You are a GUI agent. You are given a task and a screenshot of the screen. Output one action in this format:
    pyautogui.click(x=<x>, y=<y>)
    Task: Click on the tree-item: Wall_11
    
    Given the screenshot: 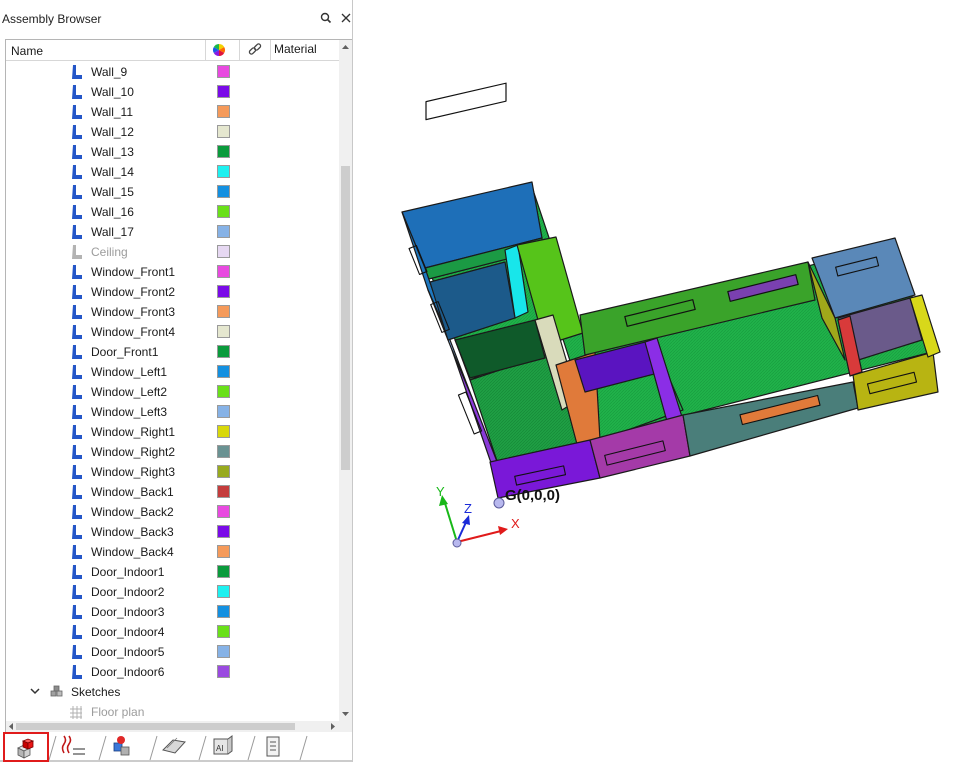 What is the action you would take?
    pyautogui.click(x=172, y=111)
    